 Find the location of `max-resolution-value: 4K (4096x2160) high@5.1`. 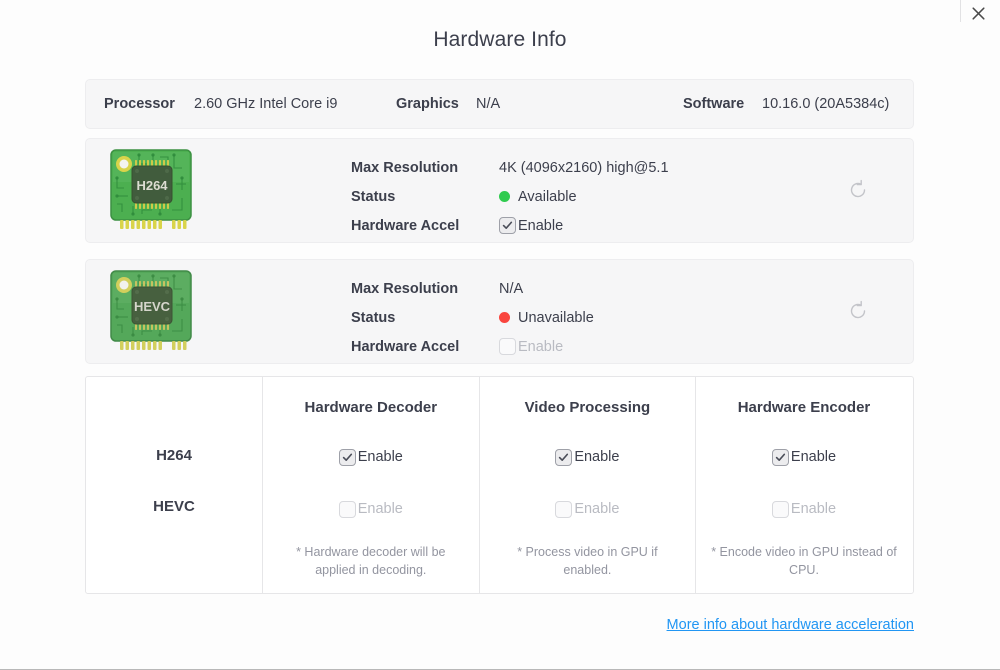

max-resolution-value: 4K (4096x2160) high@5.1 is located at coordinates (584, 167).